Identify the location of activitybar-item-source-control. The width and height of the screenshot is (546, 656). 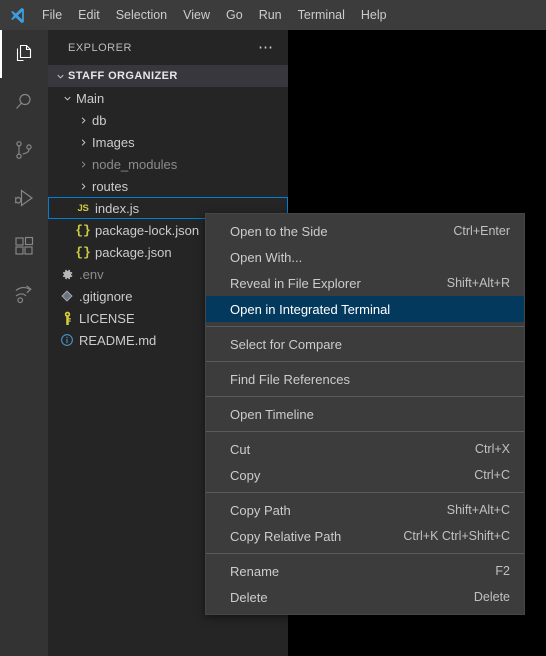
(24, 150).